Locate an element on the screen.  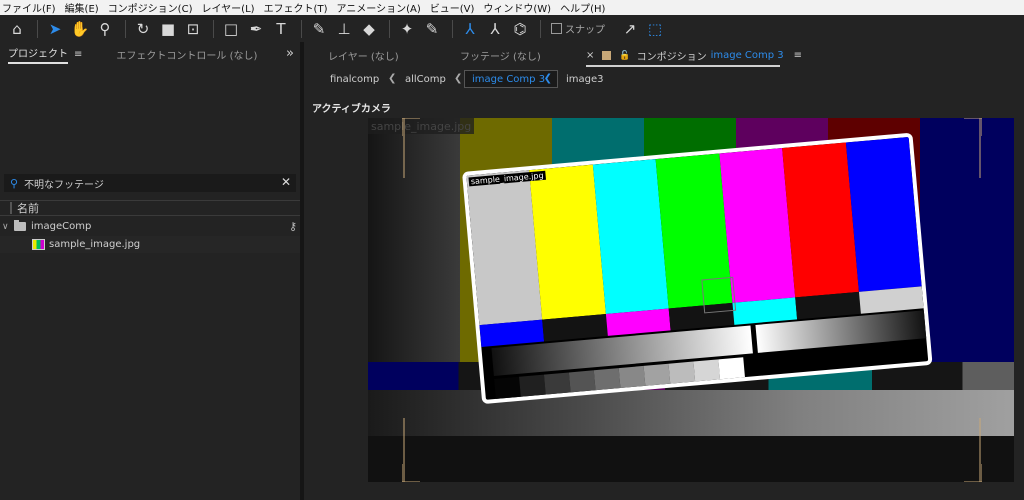
background-layer-label: sample_image.jpg is located at coordinates (421, 126).